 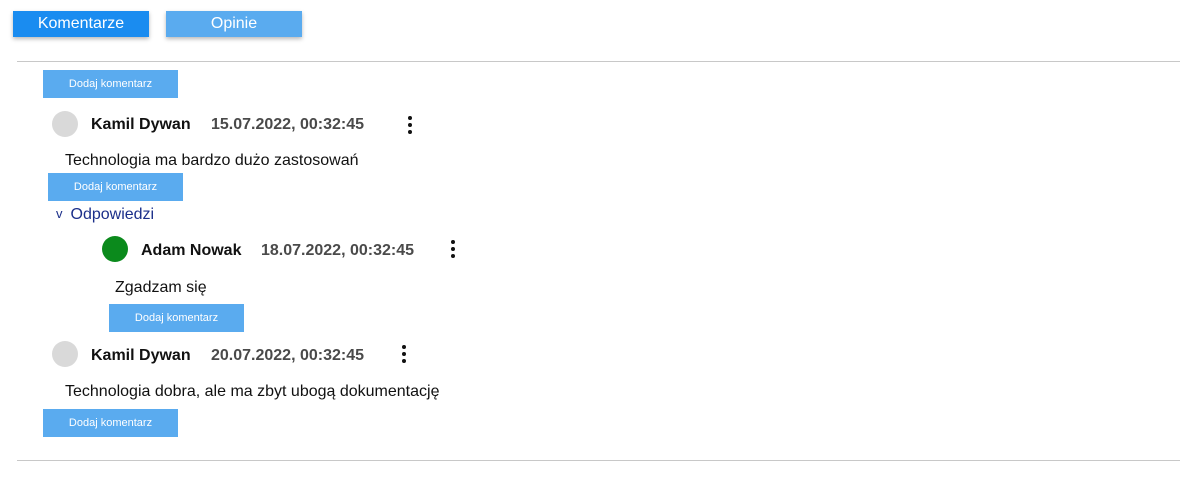 I want to click on tab-komentarze: Komentarze, so click(x=81, y=24).